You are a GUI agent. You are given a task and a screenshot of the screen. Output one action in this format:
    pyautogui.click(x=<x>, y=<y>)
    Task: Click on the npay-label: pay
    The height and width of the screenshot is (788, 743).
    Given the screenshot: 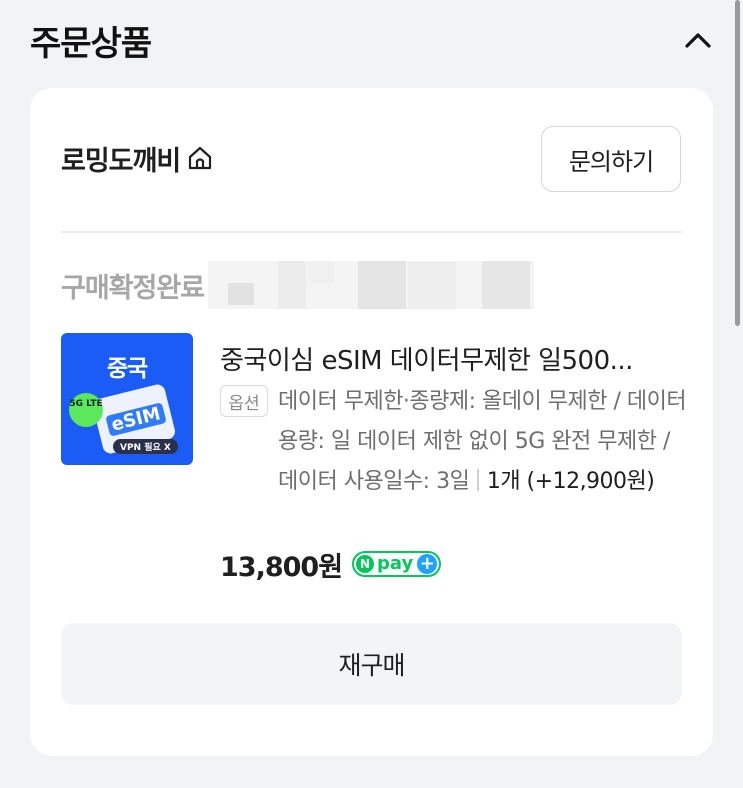 What is the action you would take?
    pyautogui.click(x=395, y=563)
    